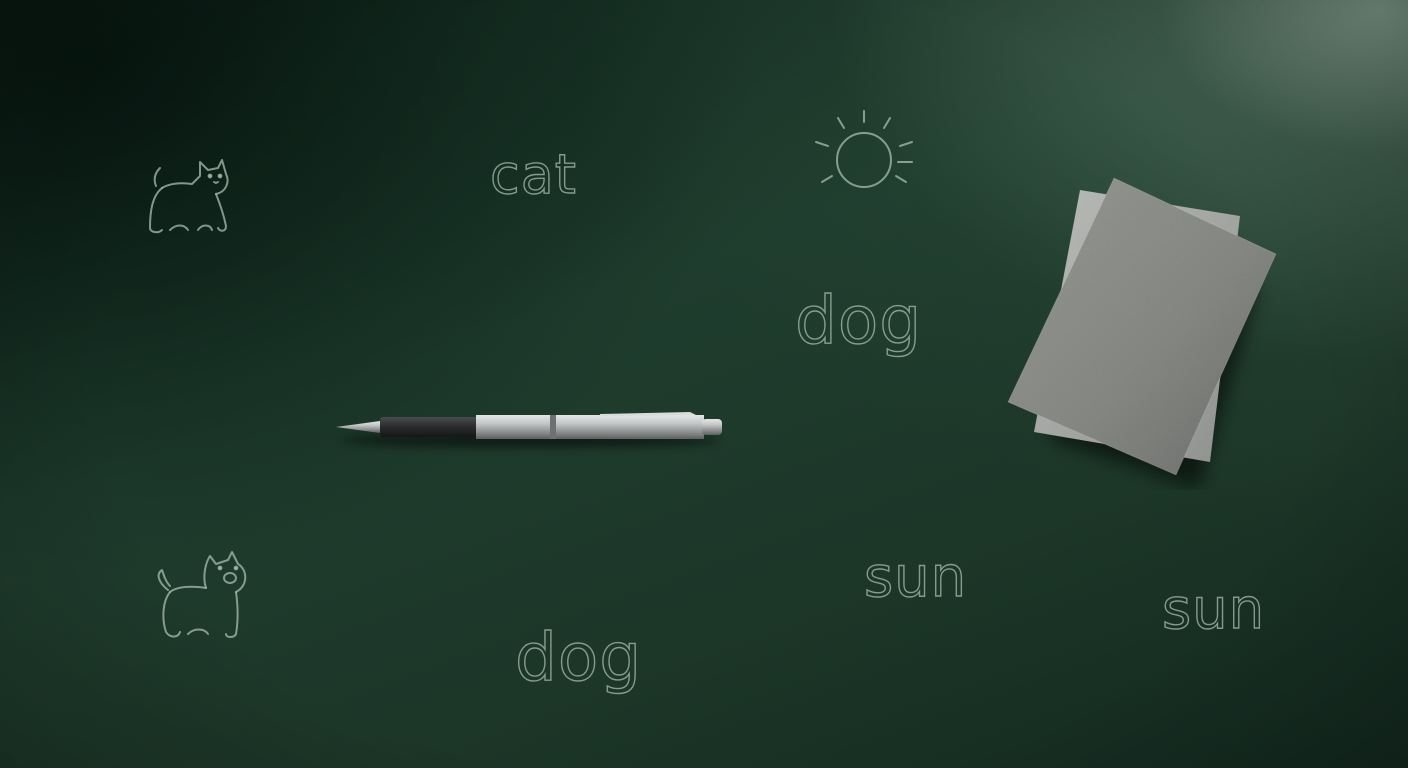 The width and height of the screenshot is (1408, 768). What do you see at coordinates (858, 320) in the screenshot?
I see `word-dog-upper: dog` at bounding box center [858, 320].